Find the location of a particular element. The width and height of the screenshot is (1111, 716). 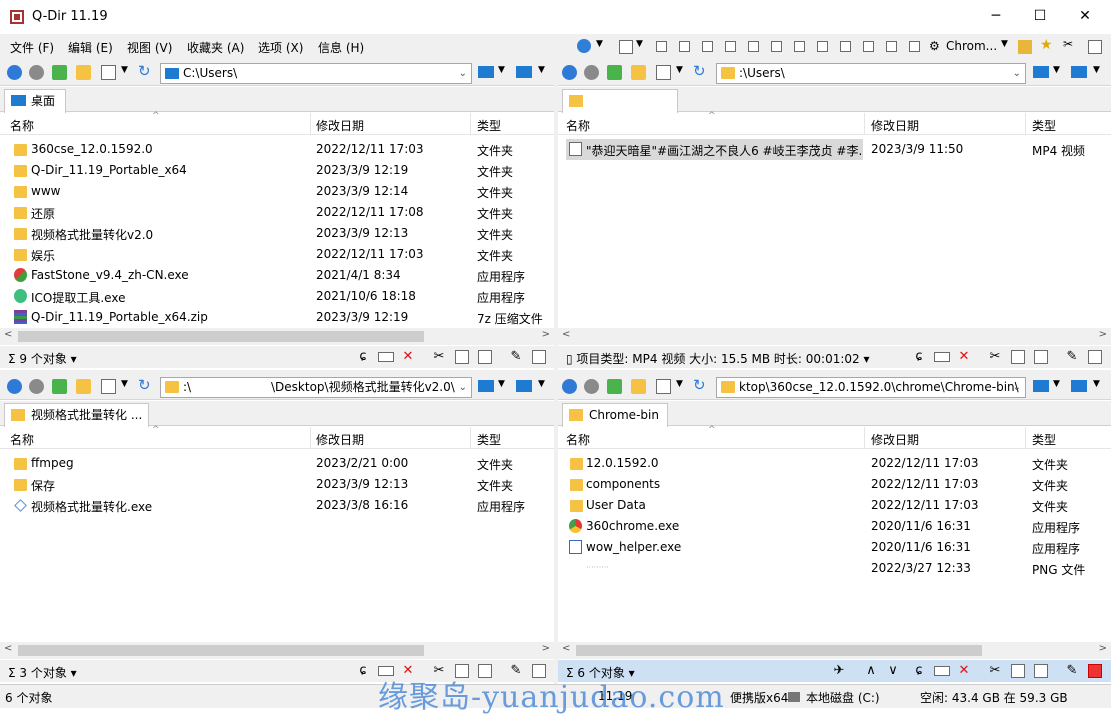

address-bar: :\Users\ ⌄ is located at coordinates (871, 73).